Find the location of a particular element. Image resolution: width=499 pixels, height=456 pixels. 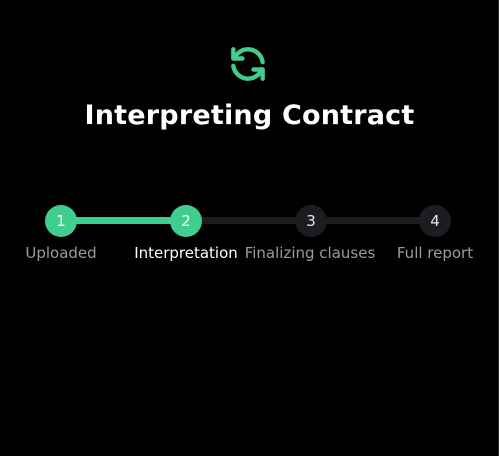

step-3-label: Finalizing clauses is located at coordinates (310, 253).